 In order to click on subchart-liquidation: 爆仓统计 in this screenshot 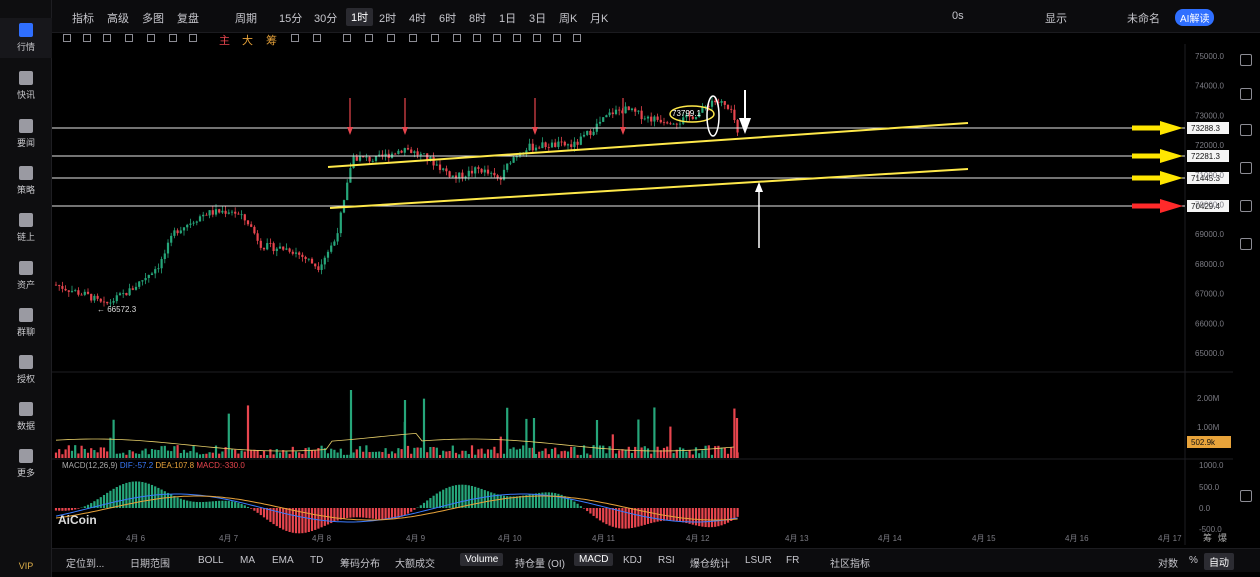, I will do `click(710, 562)`.